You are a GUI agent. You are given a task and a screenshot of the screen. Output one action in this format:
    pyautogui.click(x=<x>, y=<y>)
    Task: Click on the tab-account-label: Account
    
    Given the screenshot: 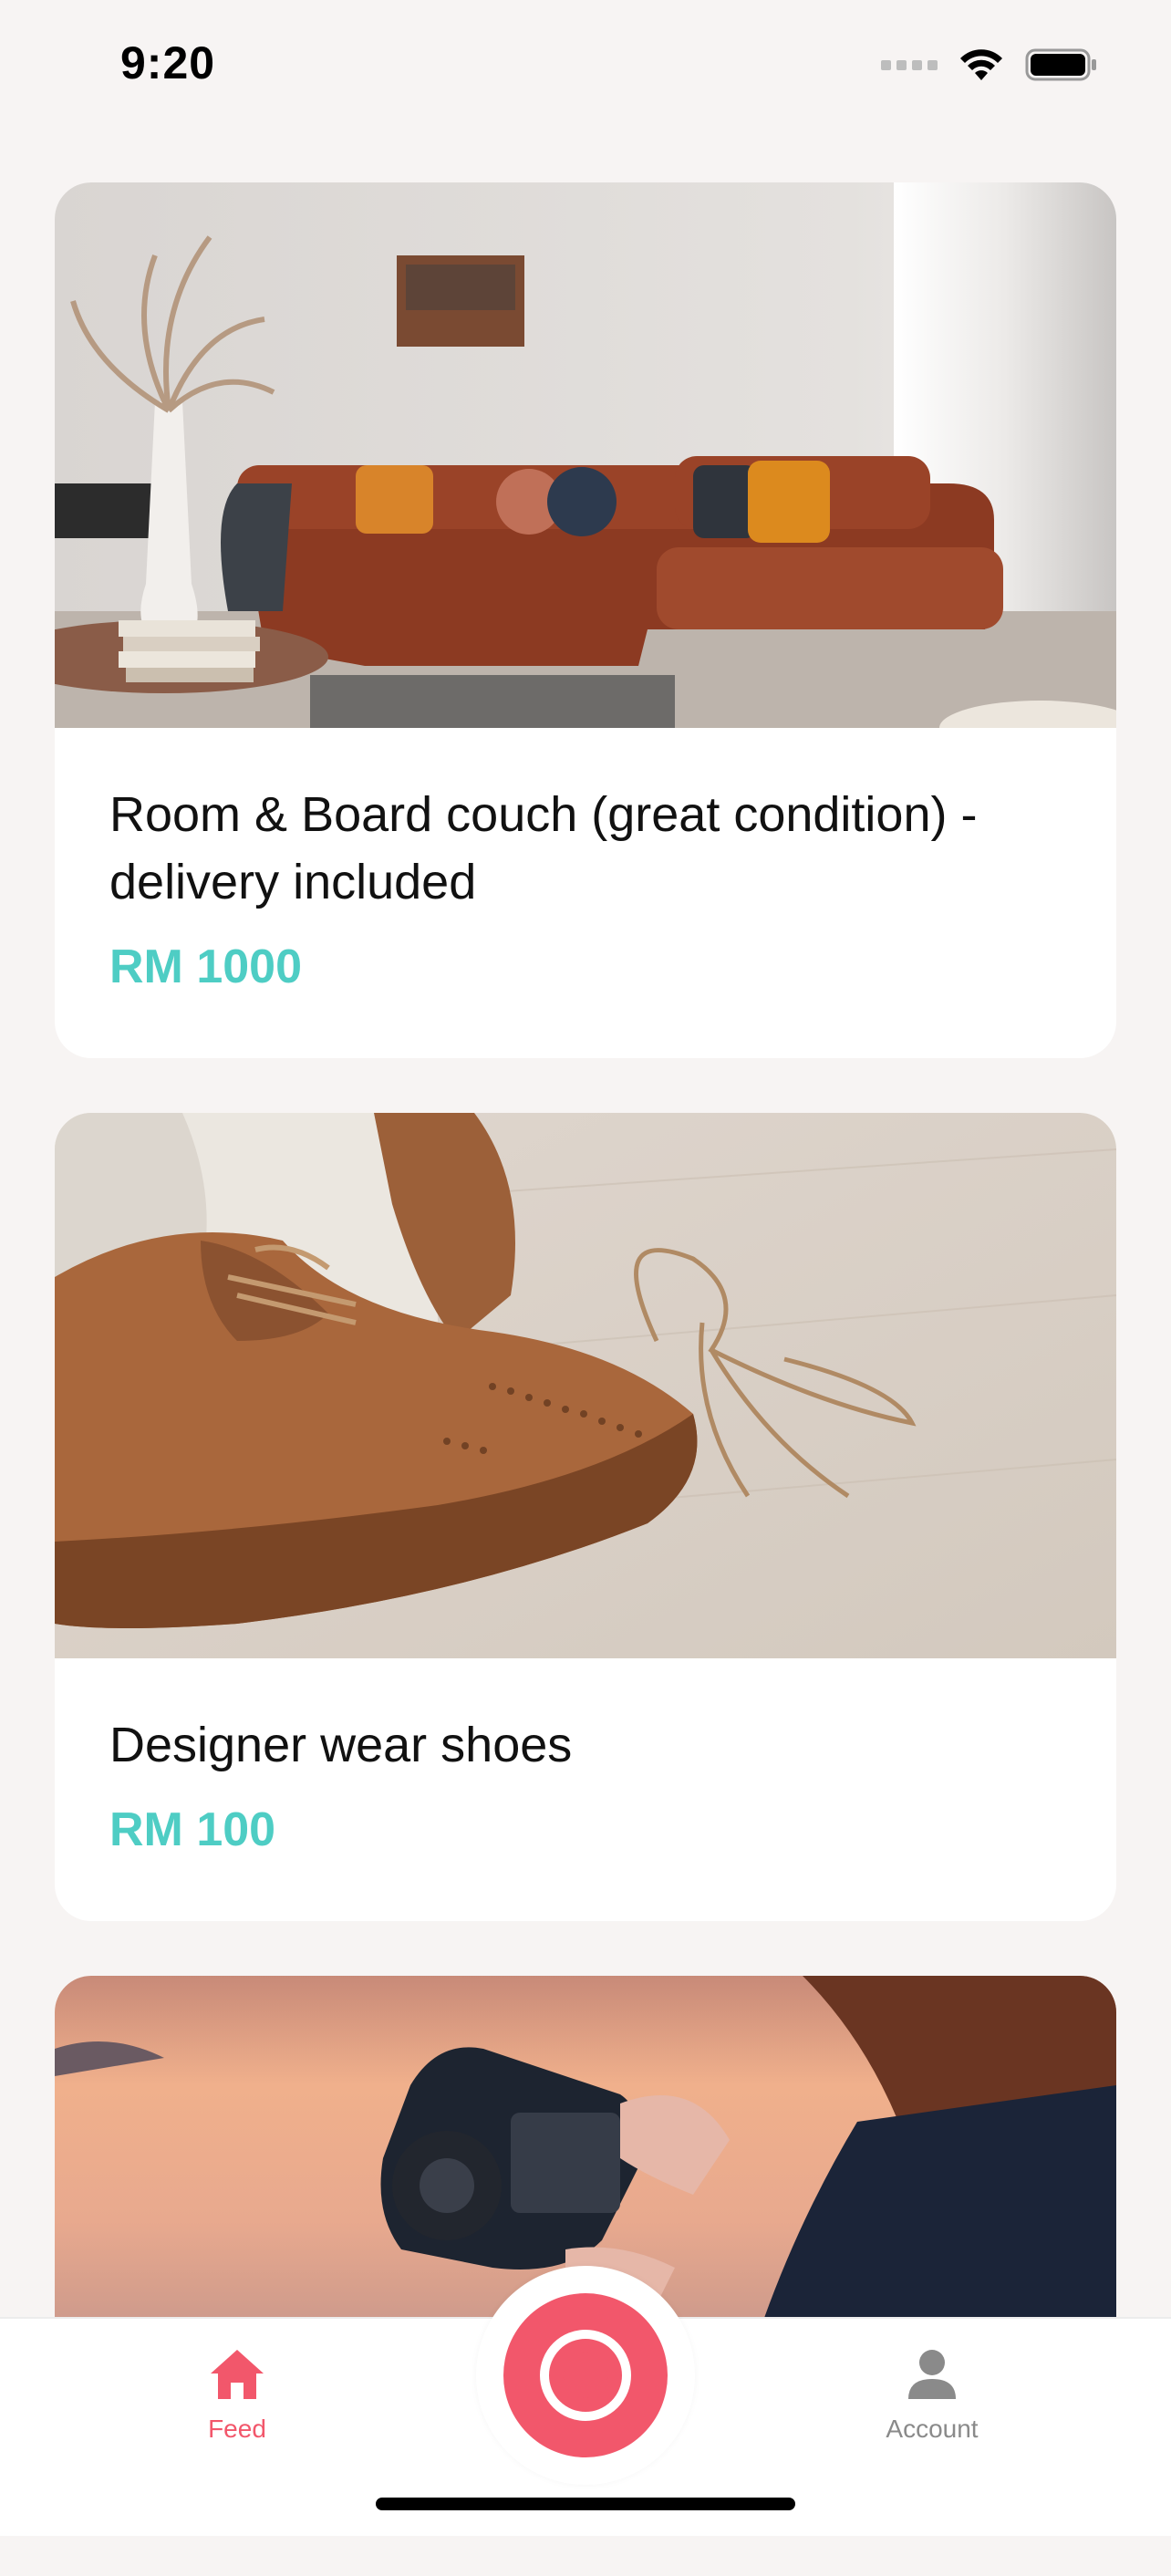 What is the action you would take?
    pyautogui.click(x=932, y=2429)
    